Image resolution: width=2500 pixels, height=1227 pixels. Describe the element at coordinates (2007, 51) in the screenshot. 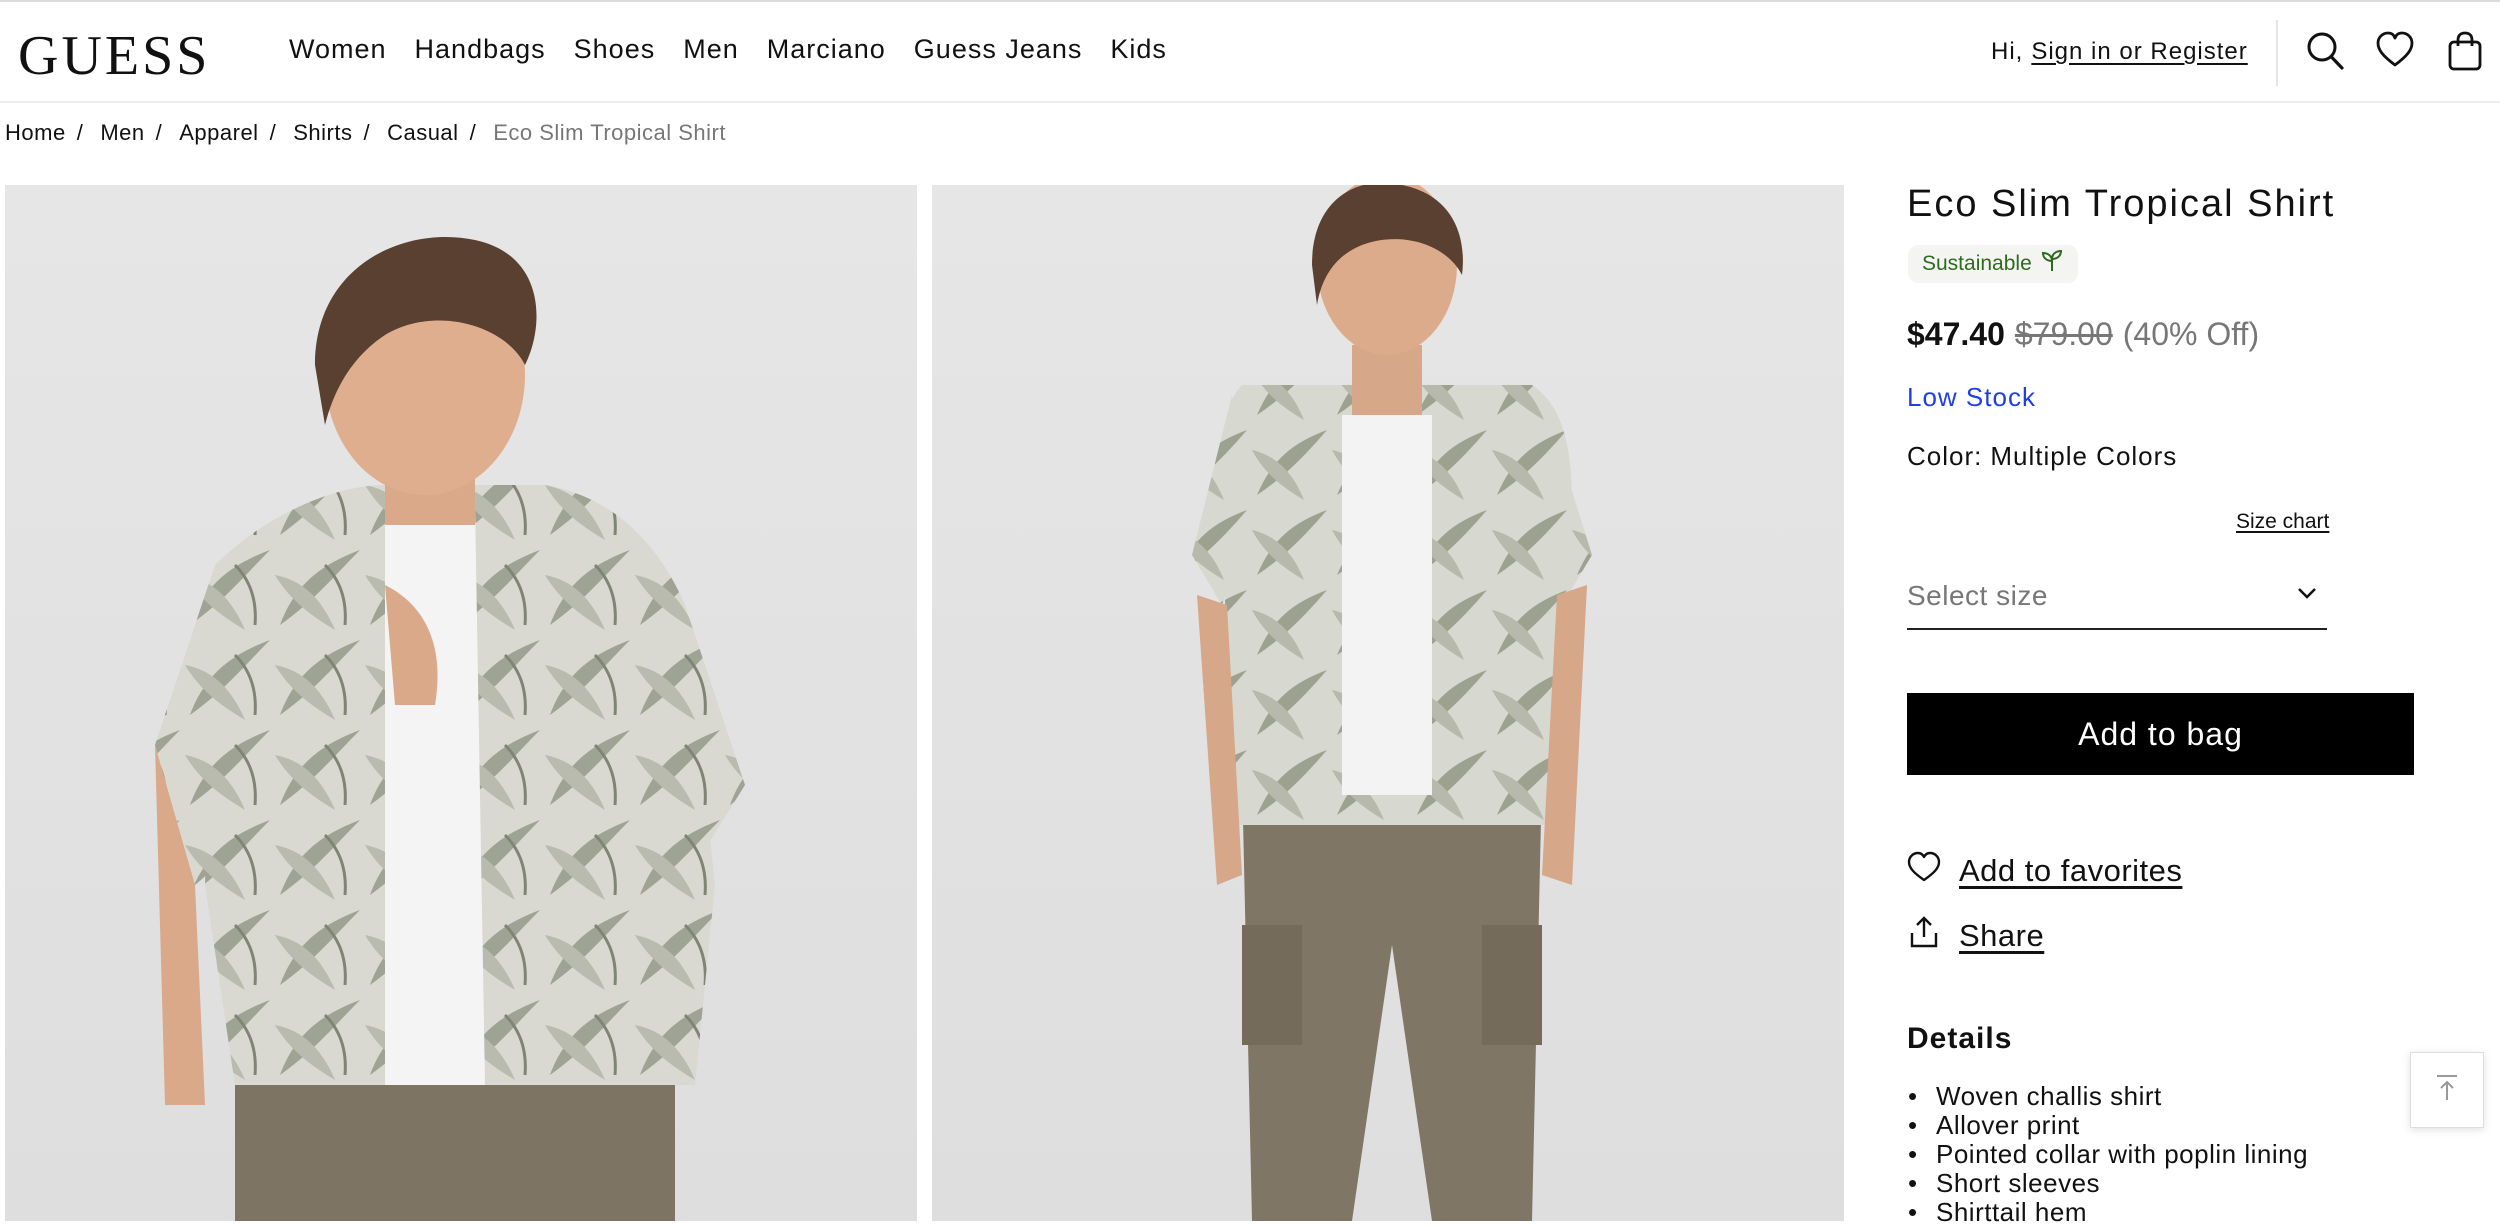

I see `greeting-text: Hi,` at that location.